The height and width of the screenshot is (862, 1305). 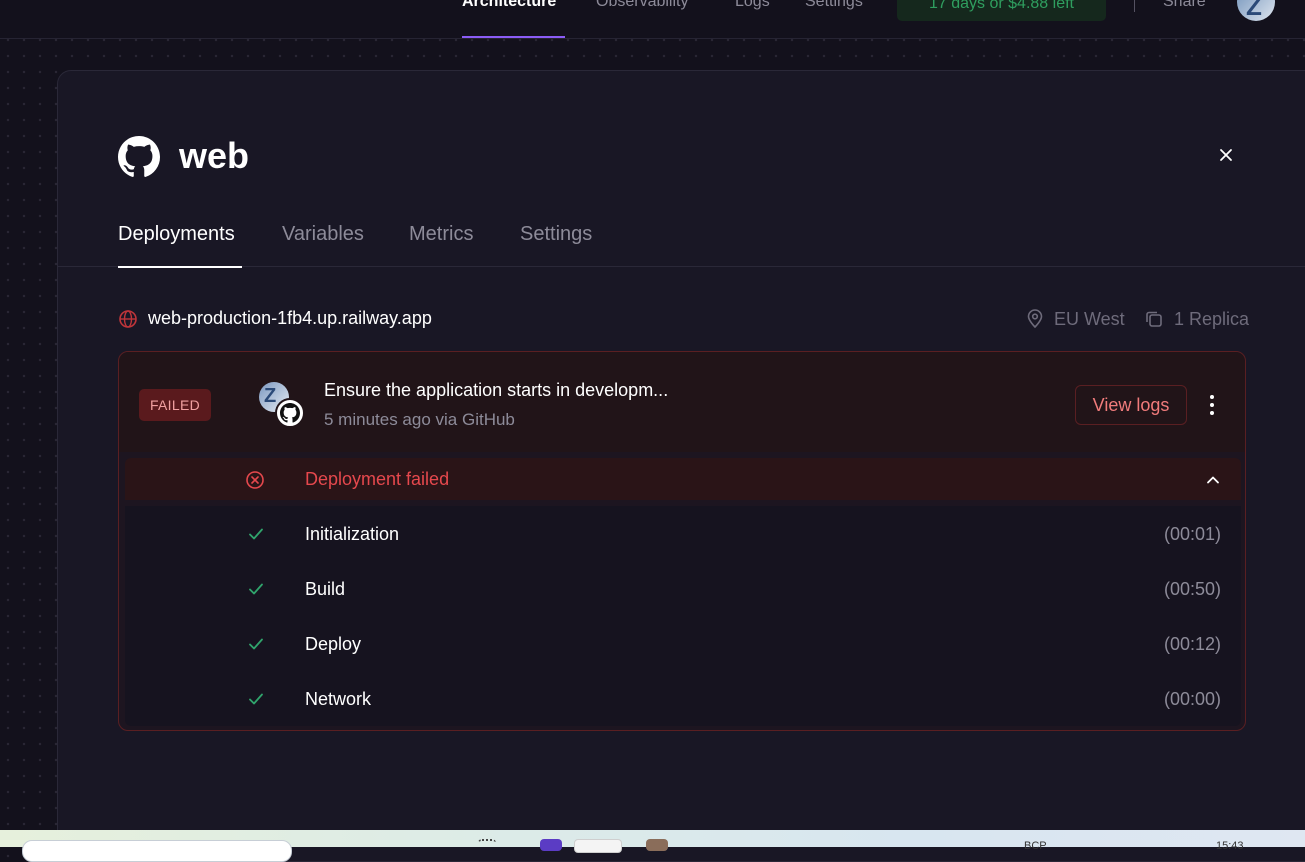 What do you see at coordinates (1184, 5) in the screenshot?
I see `share-button: Share` at bounding box center [1184, 5].